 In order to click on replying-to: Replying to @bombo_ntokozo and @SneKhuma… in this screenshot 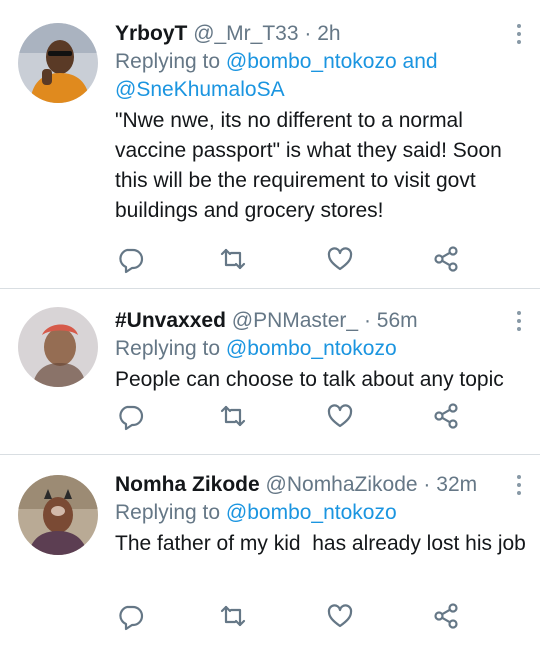, I will do `click(320, 76)`.